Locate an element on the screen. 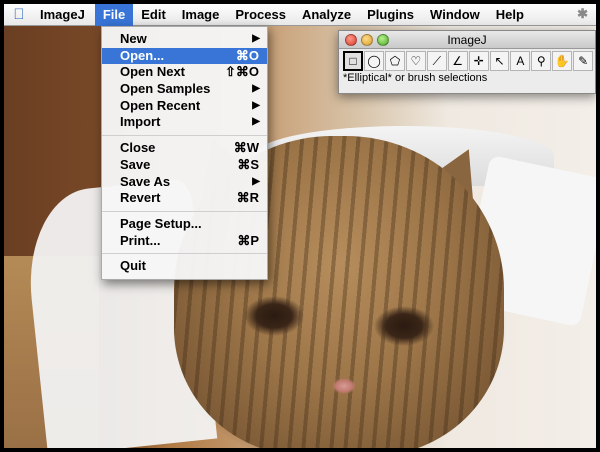  menu-process: Process is located at coordinates (260, 15).